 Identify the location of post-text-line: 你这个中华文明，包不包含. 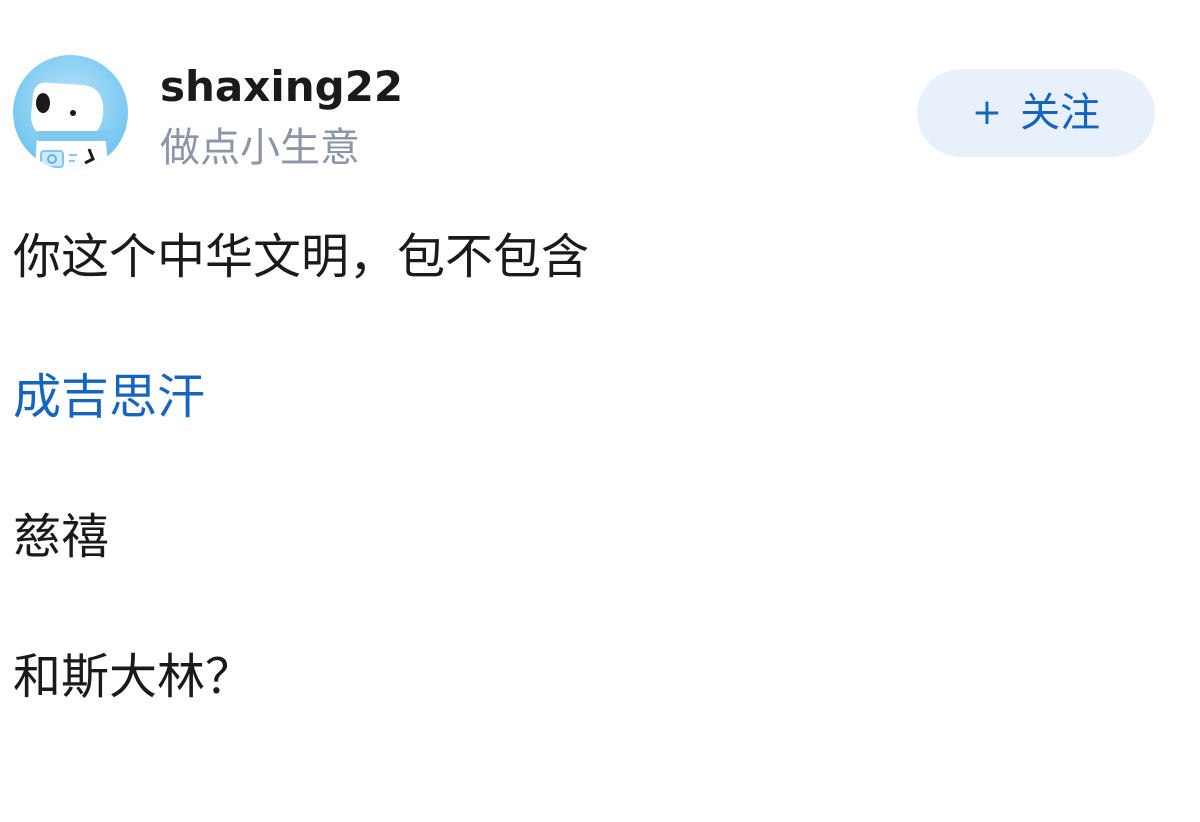
(301, 257).